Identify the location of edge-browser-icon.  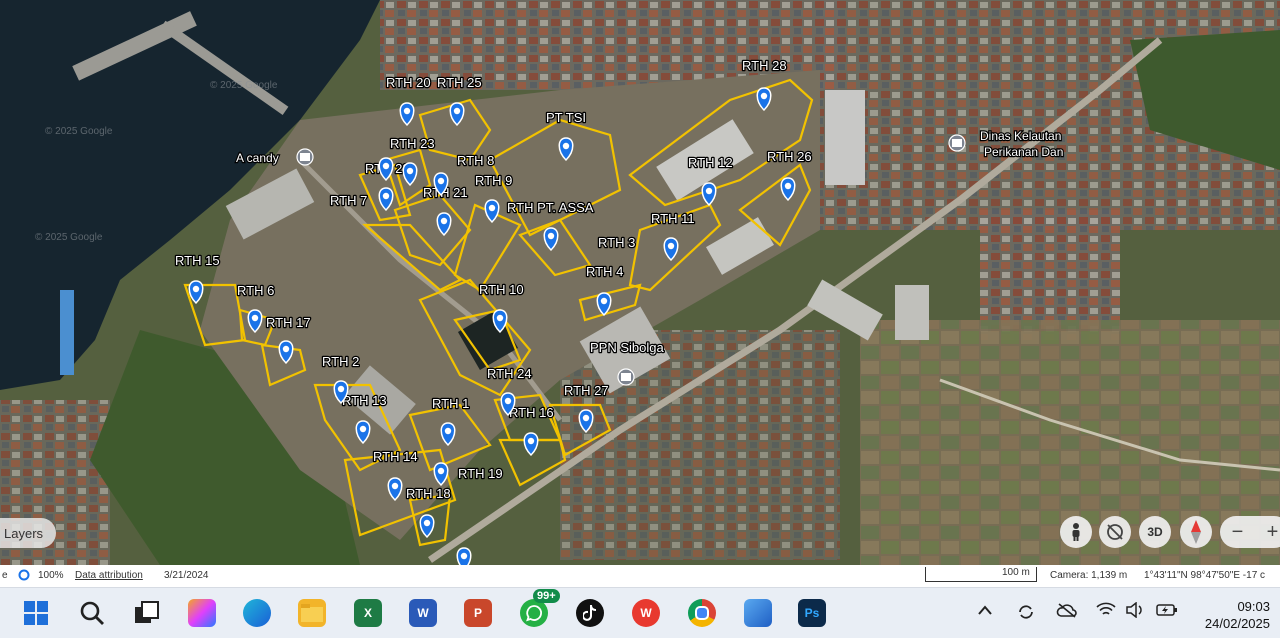
(257, 613).